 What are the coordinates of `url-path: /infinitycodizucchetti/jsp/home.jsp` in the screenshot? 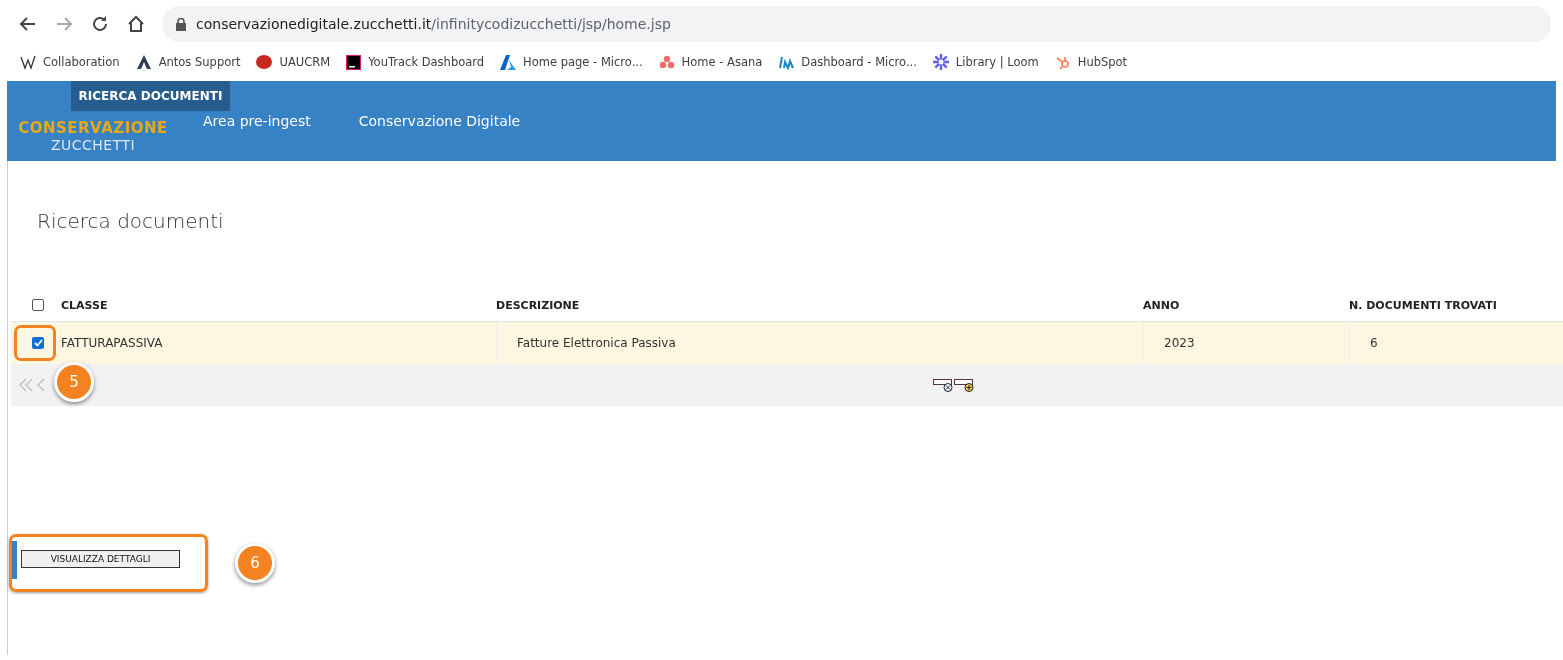 It's located at (551, 24).